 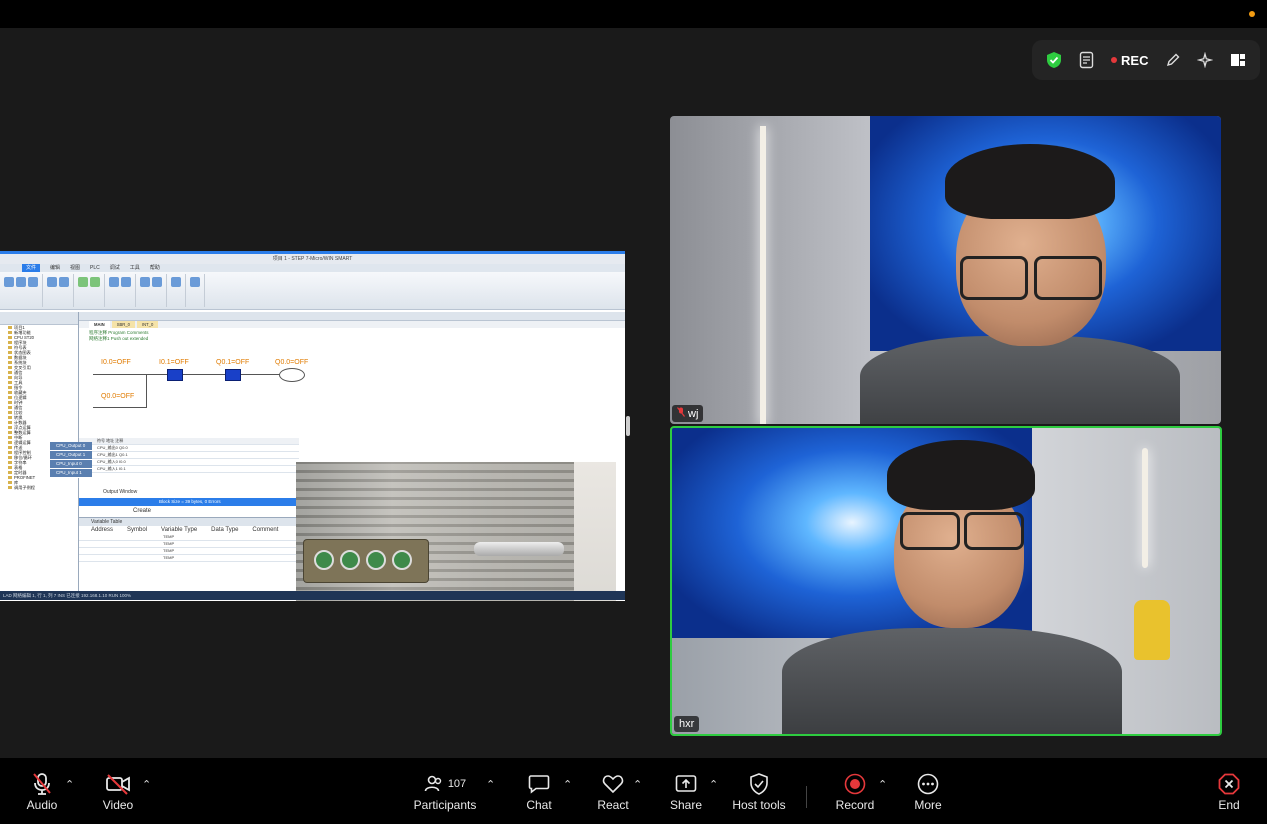 I want to click on recording-indicator: REC, so click(x=1130, y=60).